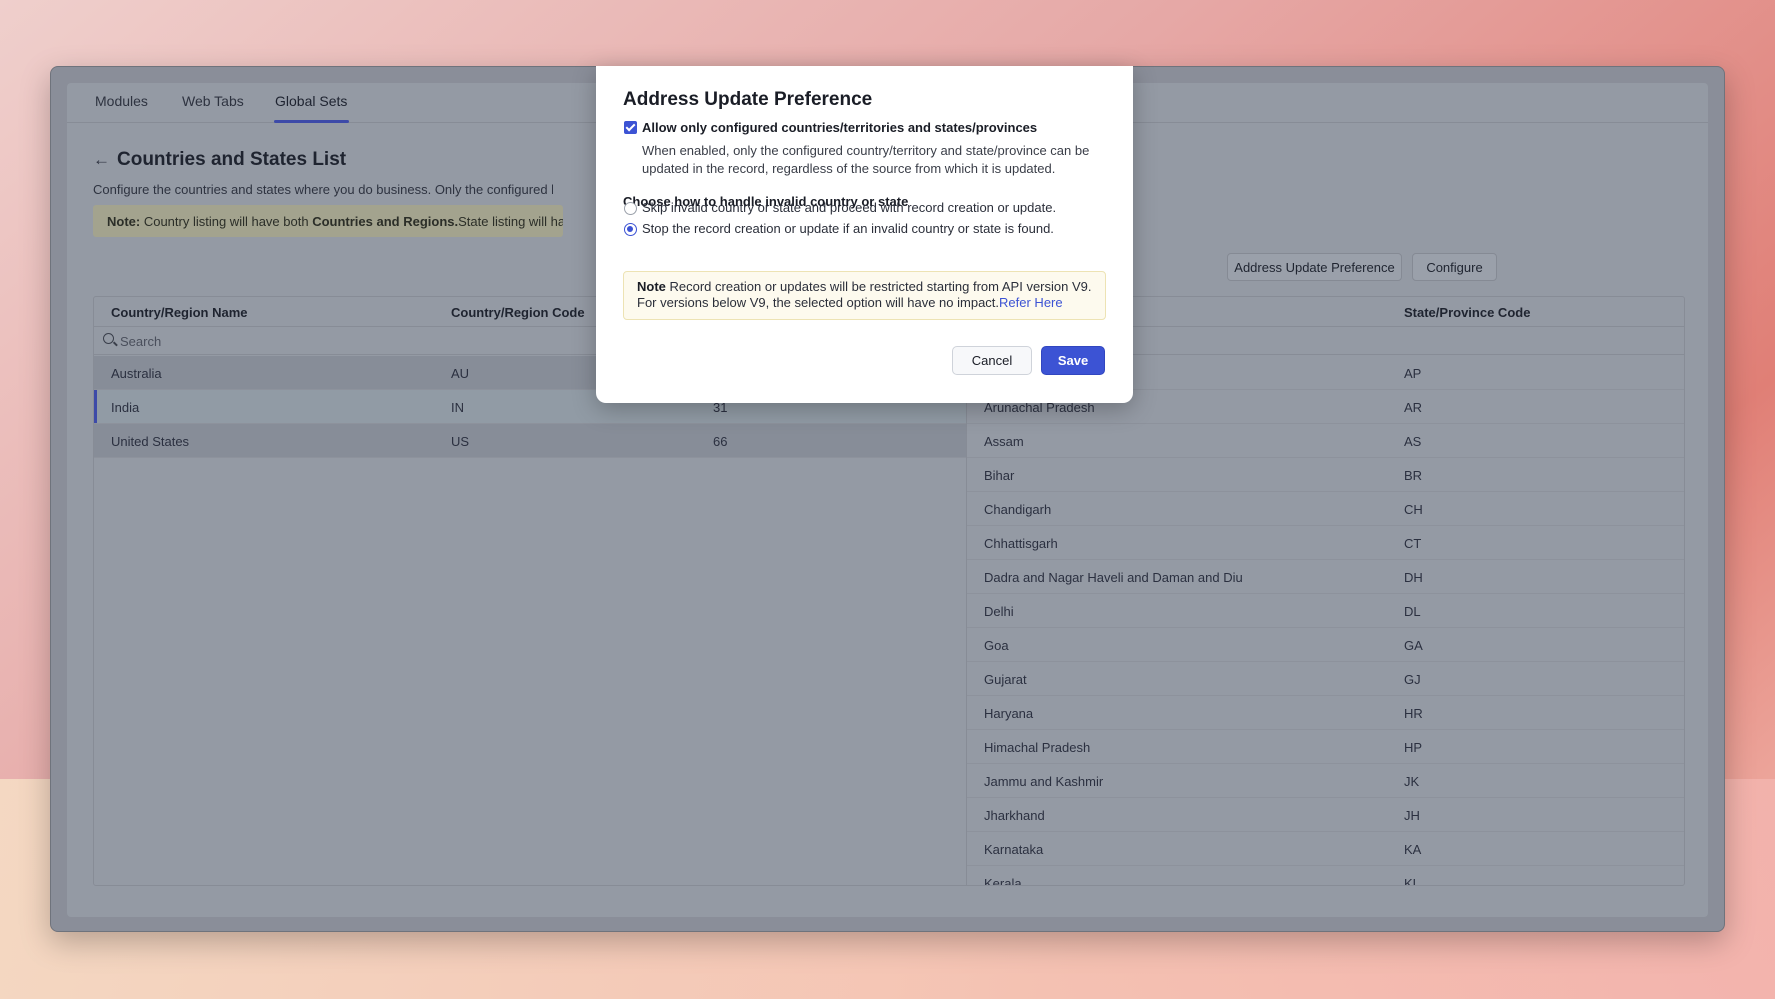 The height and width of the screenshot is (999, 1775). What do you see at coordinates (460, 441) in the screenshot?
I see `country-code: US` at bounding box center [460, 441].